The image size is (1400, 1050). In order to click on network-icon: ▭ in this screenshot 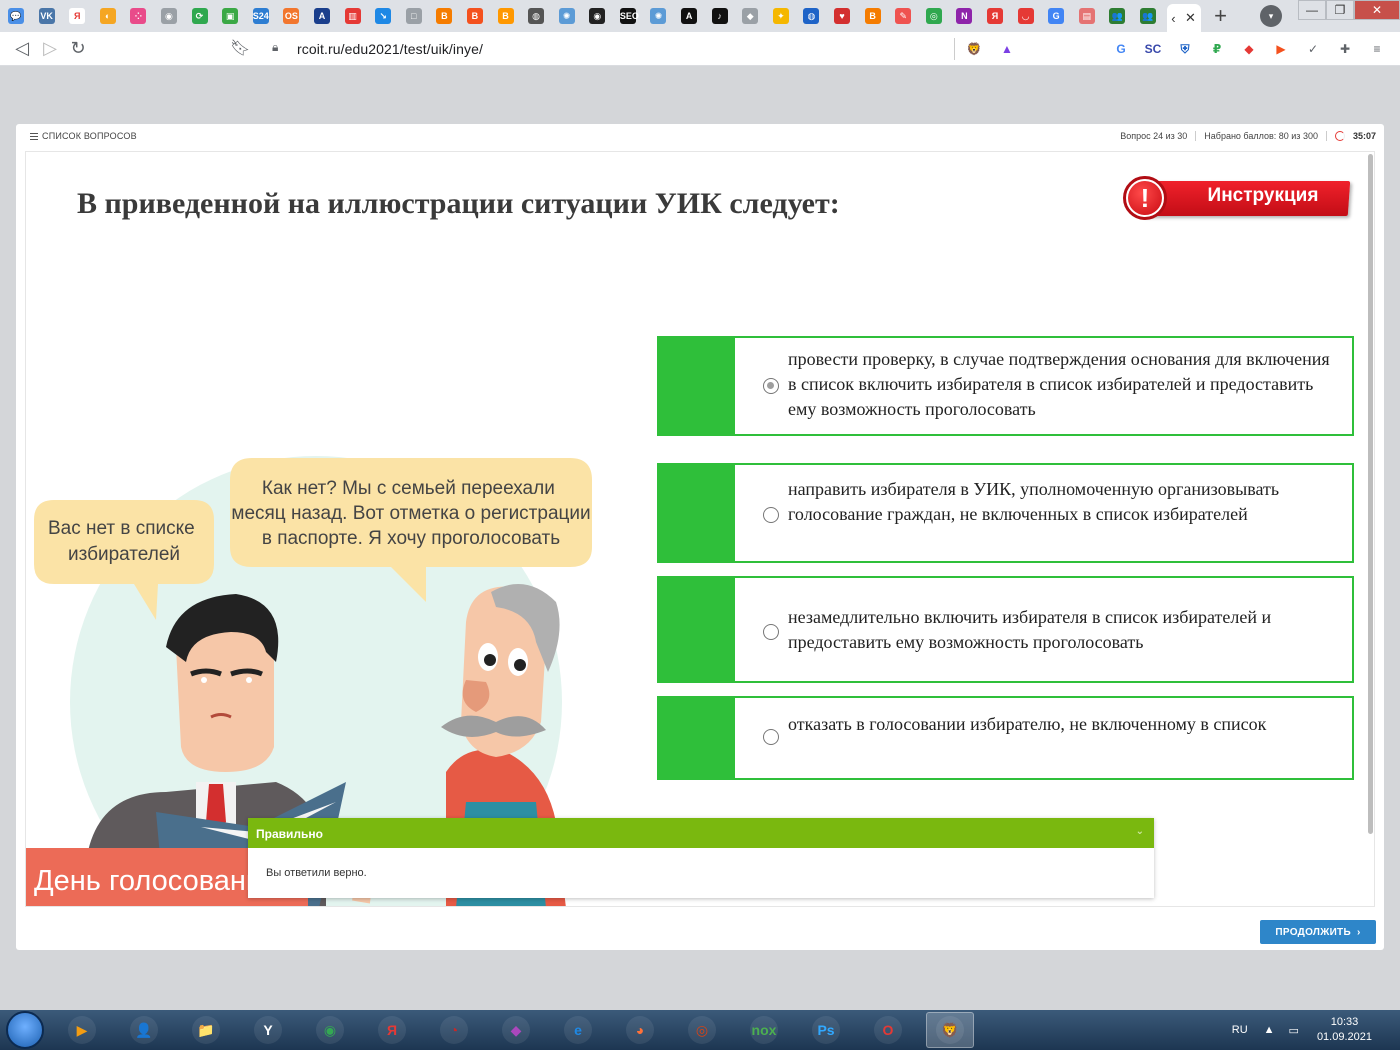, I will do `click(1294, 1030)`.